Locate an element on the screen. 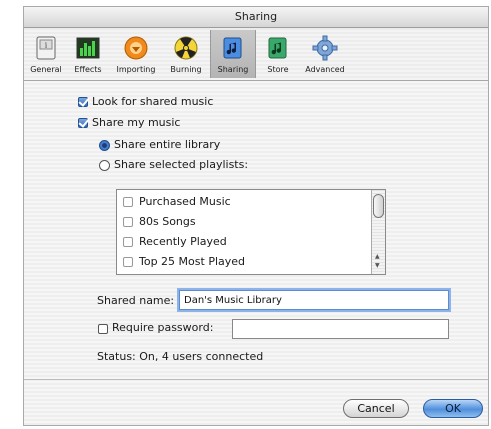 This screenshot has height=429, width=491. tab-general: i General is located at coordinates (46, 54).